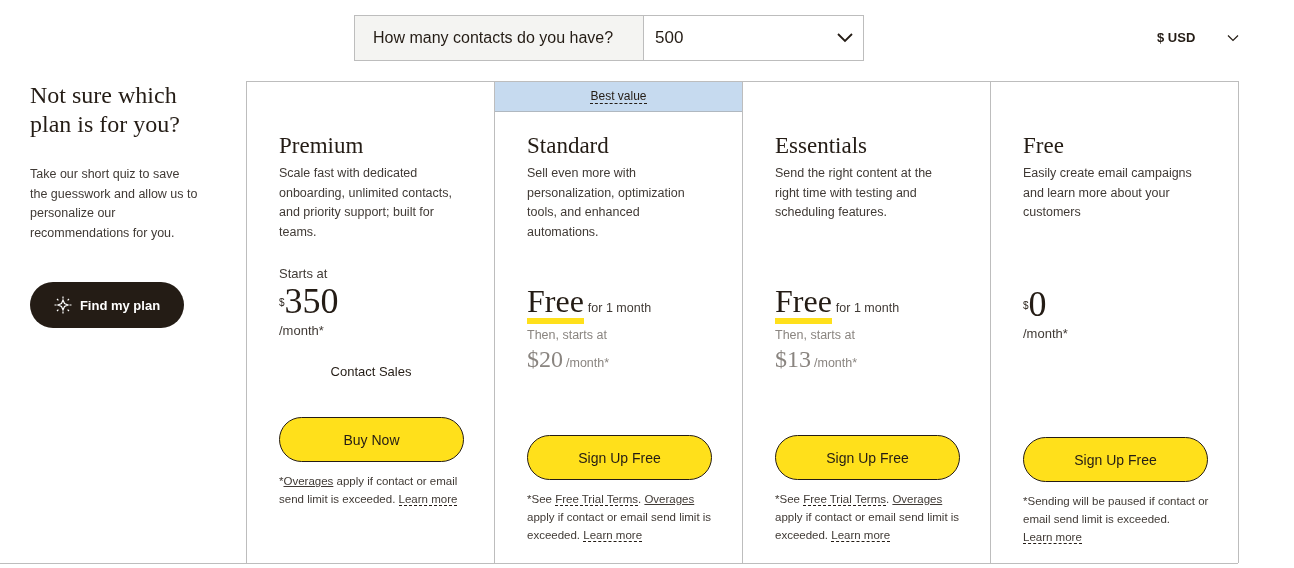  Describe the element at coordinates (304, 273) in the screenshot. I see `starts-at-label: Starts at` at that location.